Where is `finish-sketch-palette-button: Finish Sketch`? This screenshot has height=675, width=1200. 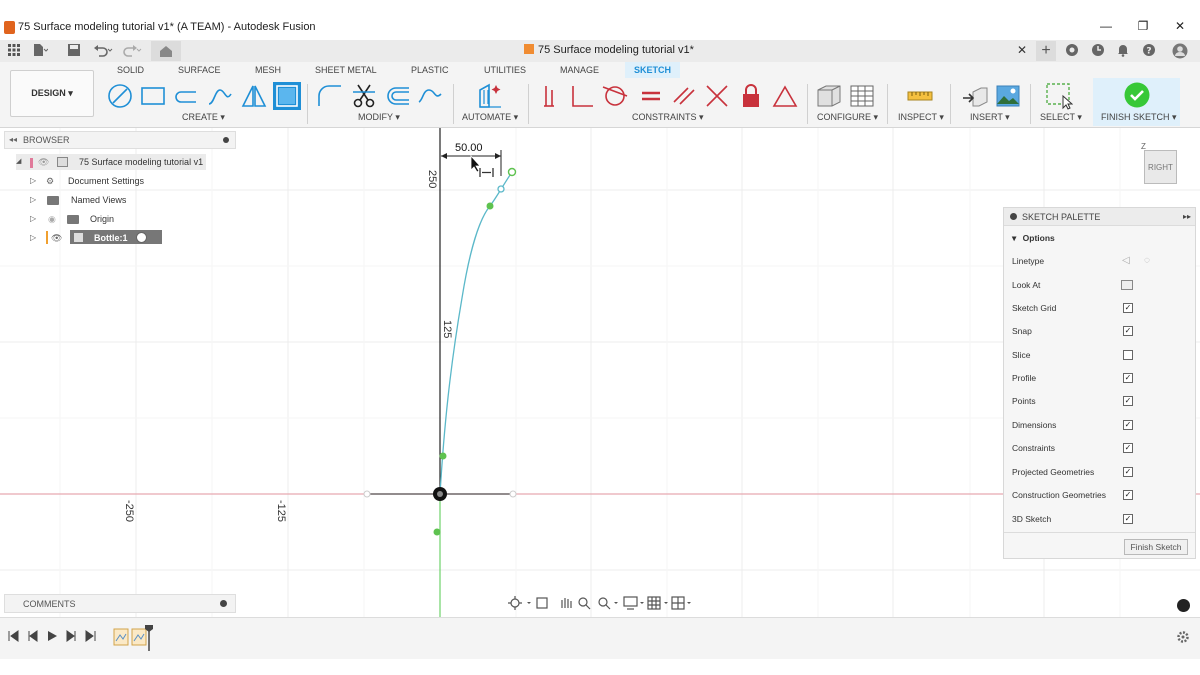 finish-sketch-palette-button: Finish Sketch is located at coordinates (1156, 547).